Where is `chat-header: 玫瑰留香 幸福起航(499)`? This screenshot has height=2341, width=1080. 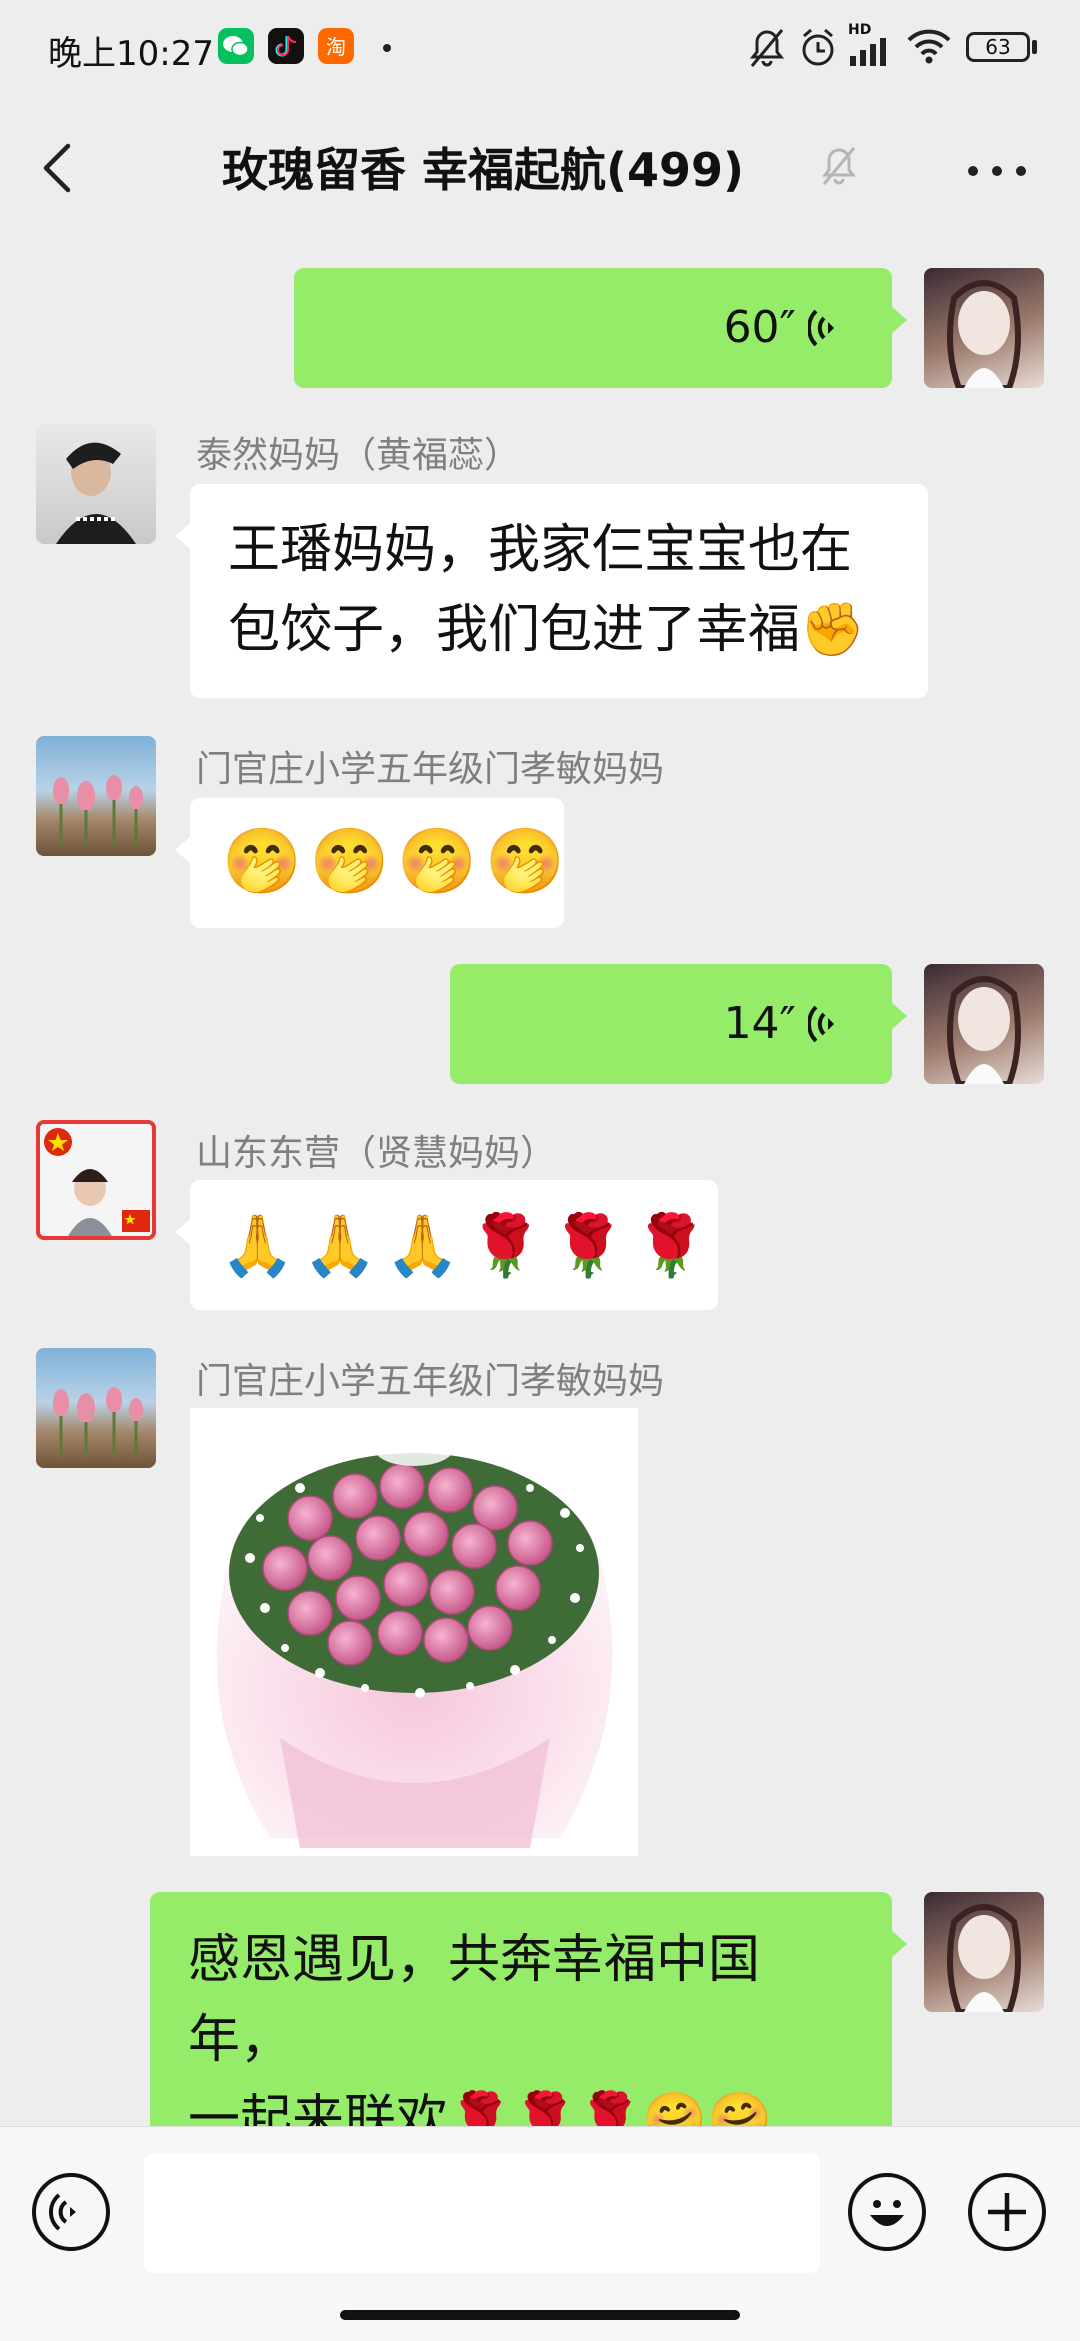 chat-header: 玫瑰留香 幸福起航(499) is located at coordinates (540, 168).